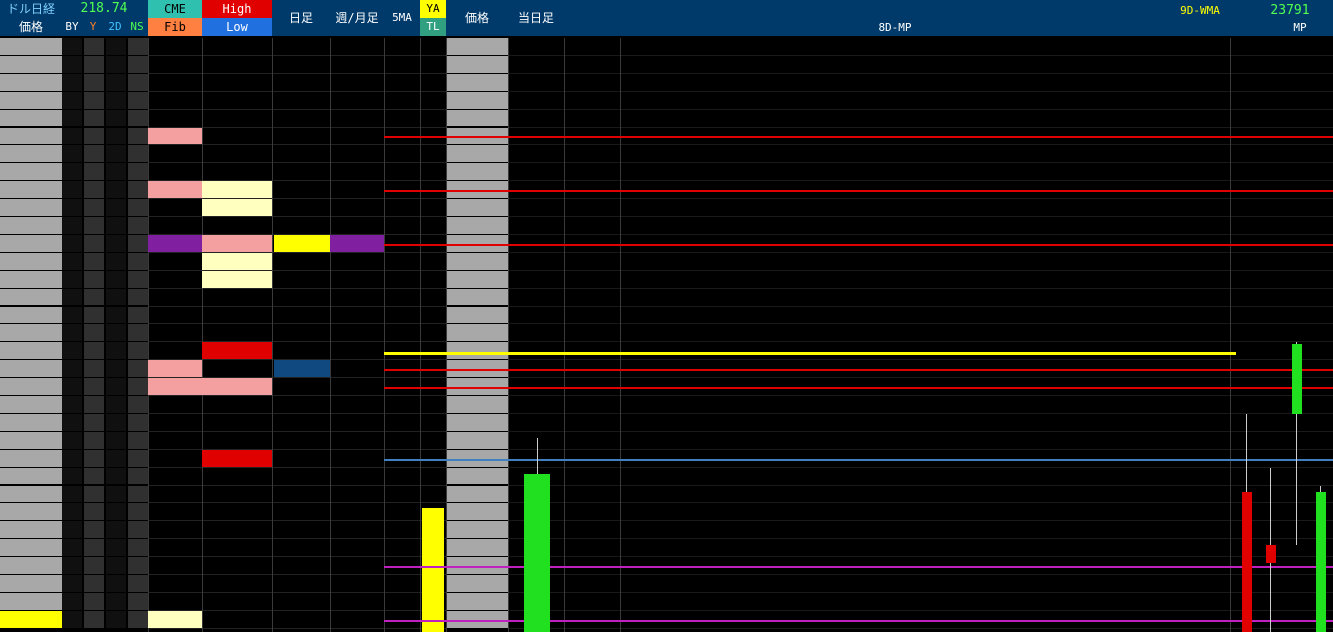  Describe the element at coordinates (302, 243) in the screenshot. I see `daily-label` at that location.